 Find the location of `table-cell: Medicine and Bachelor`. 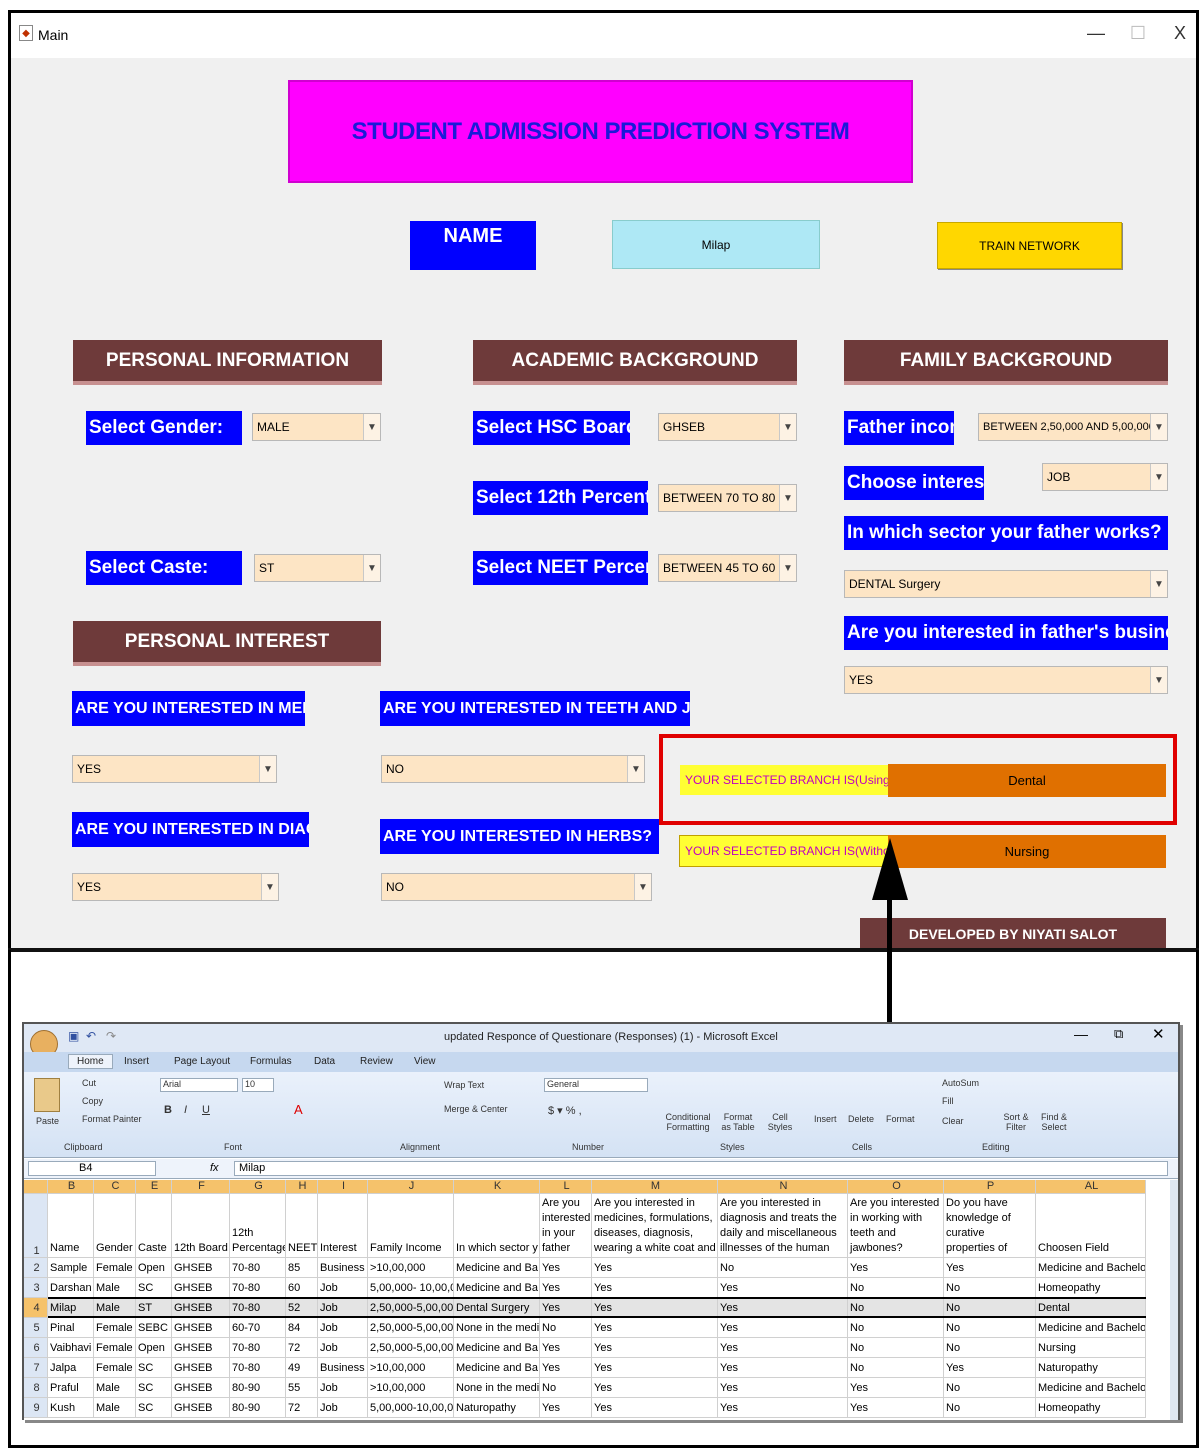

table-cell: Medicine and Bachelor is located at coordinates (1091, 1388).